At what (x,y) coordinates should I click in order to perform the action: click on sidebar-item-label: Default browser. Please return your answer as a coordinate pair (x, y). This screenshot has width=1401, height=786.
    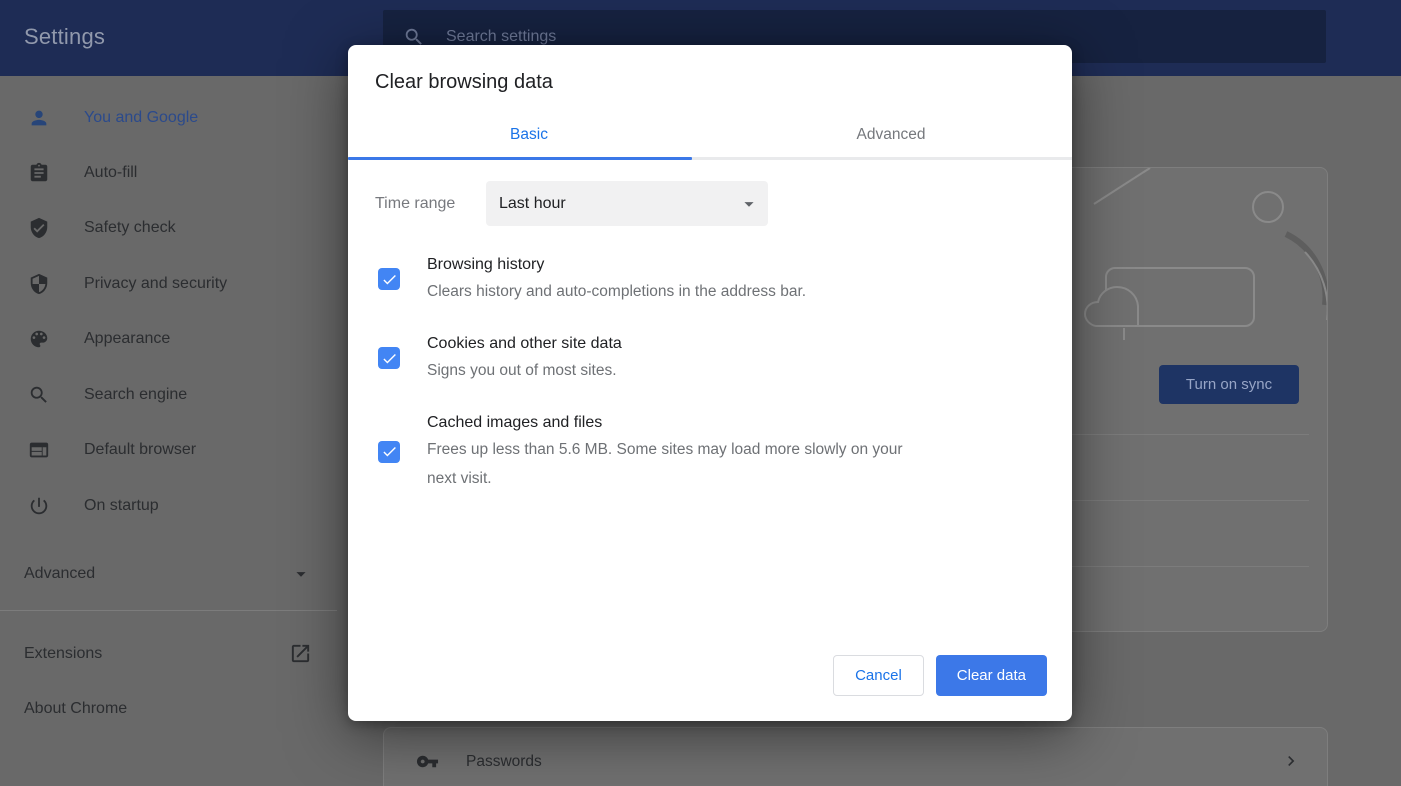
    Looking at the image, I should click on (140, 449).